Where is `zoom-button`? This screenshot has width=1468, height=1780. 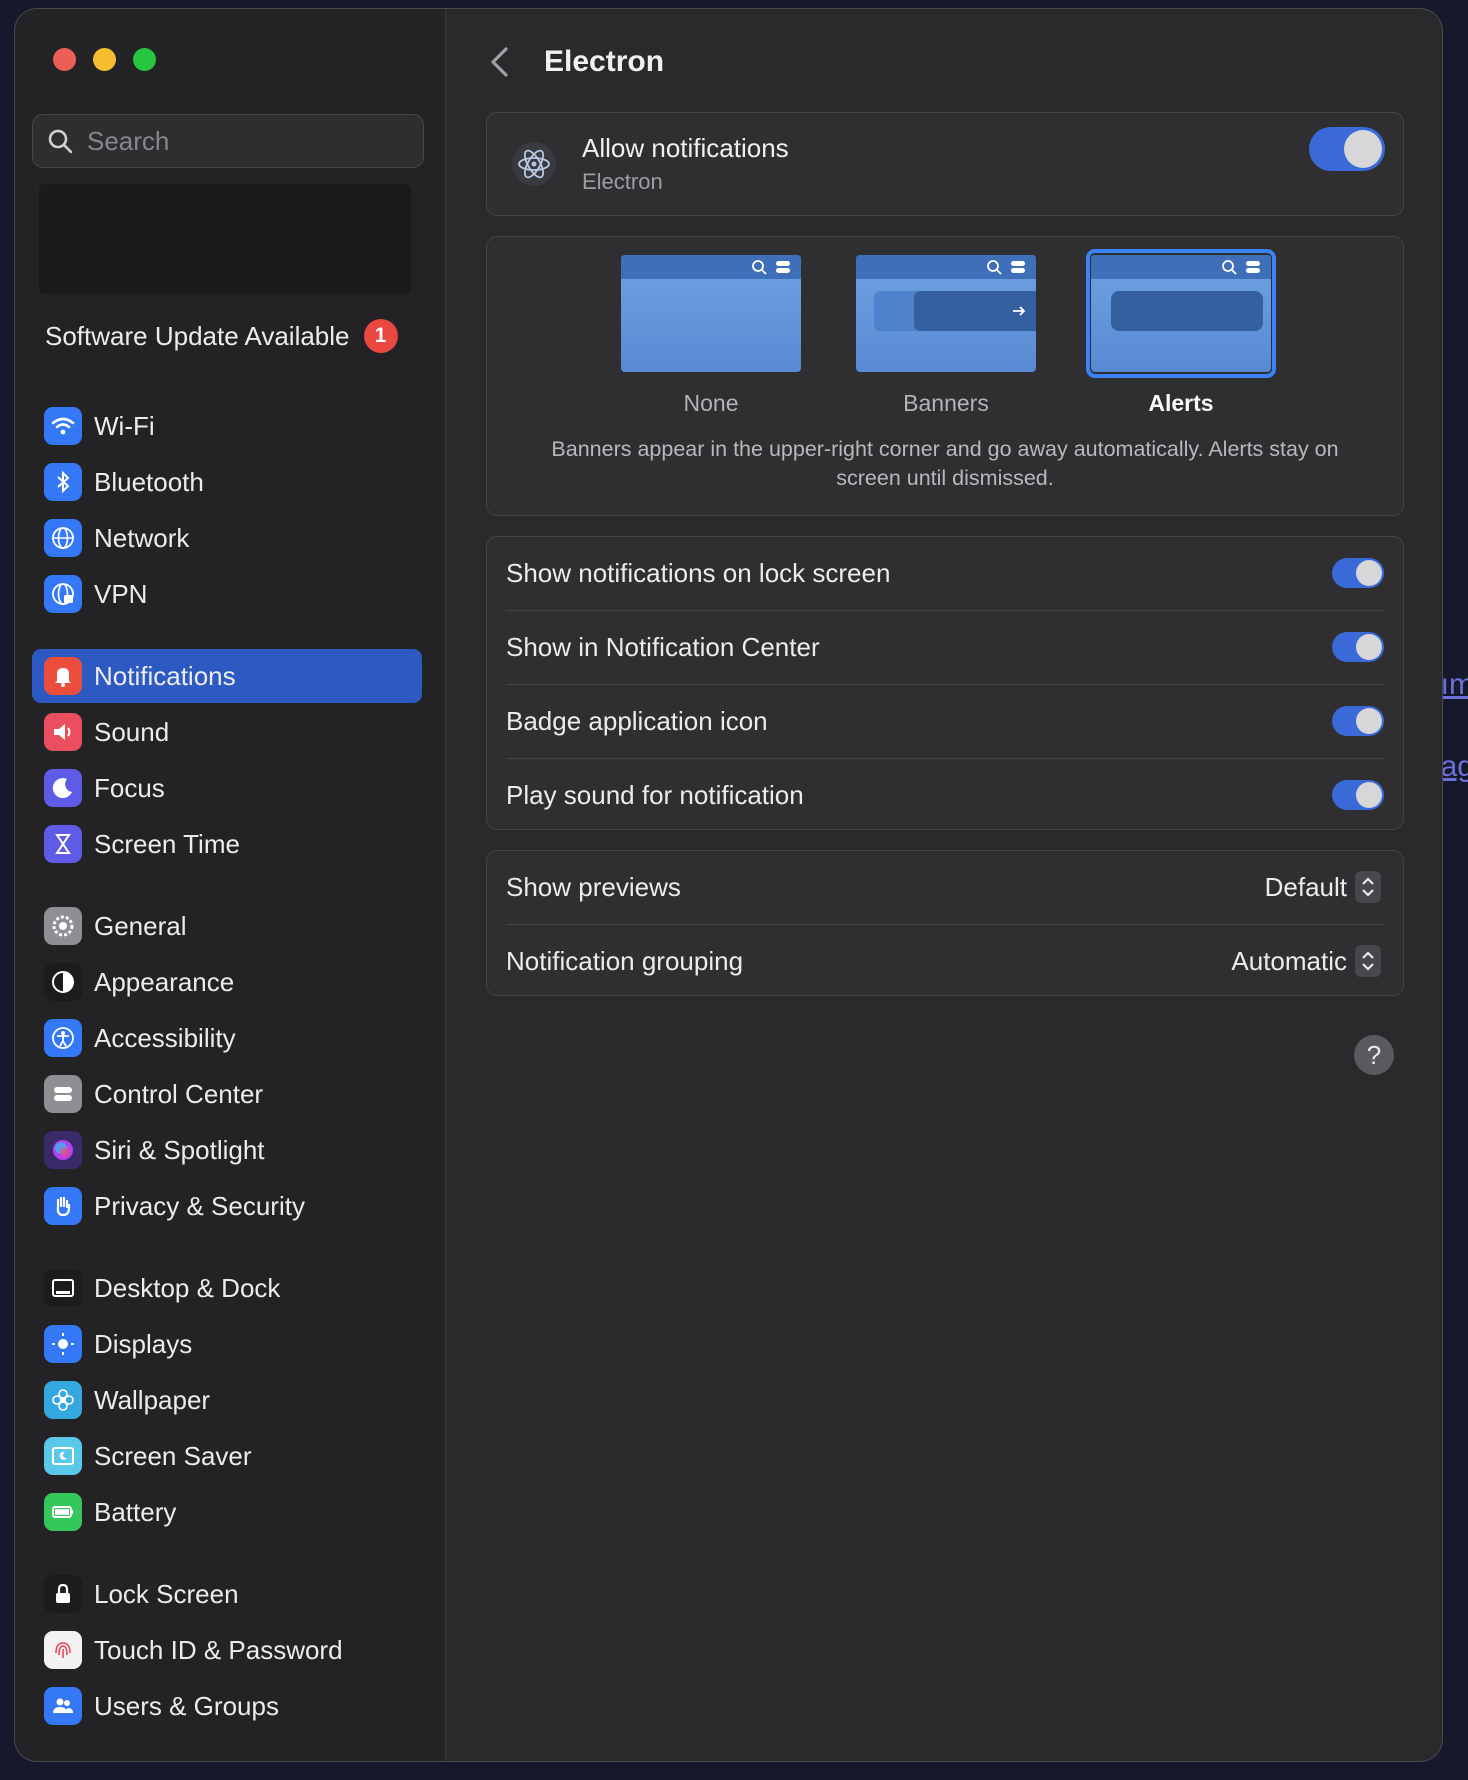 zoom-button is located at coordinates (144, 59).